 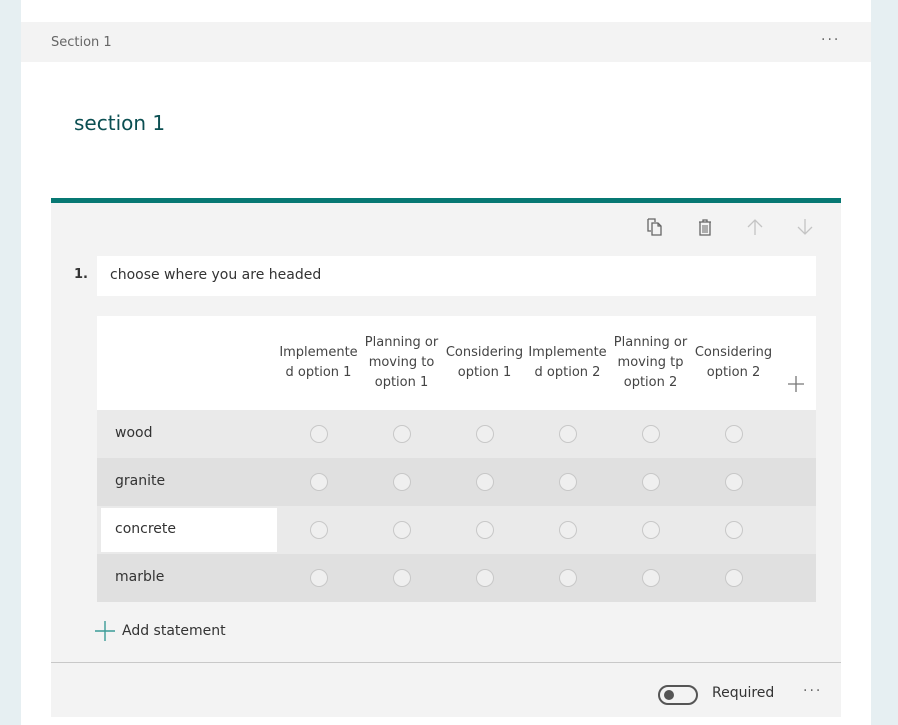 I want to click on column-header: Implemente d option 1, so click(x=318, y=363).